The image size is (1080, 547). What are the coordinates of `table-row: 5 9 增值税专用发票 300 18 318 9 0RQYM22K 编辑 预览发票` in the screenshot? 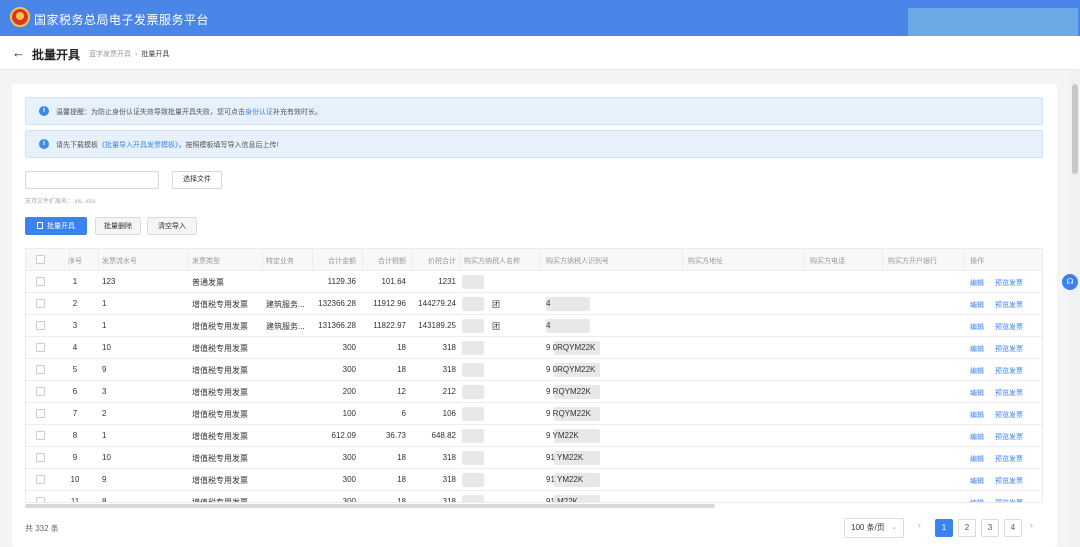 It's located at (534, 370).